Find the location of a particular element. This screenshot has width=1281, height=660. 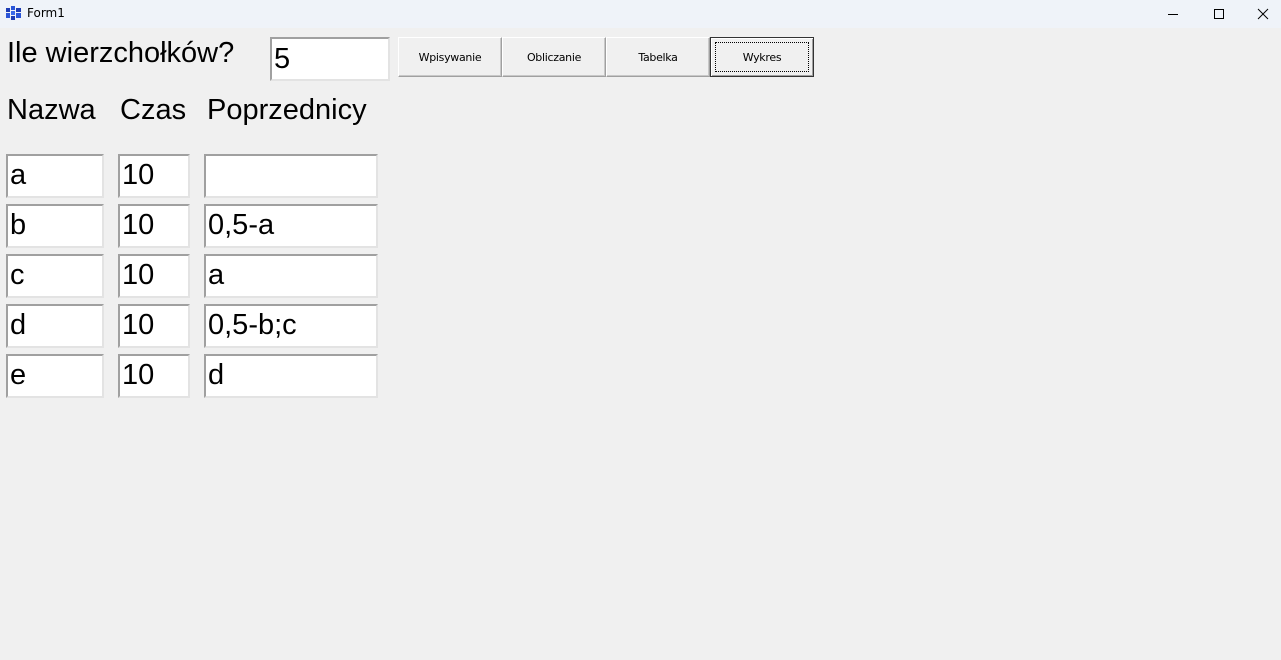

nazwa-input-5: e is located at coordinates (55, 376).